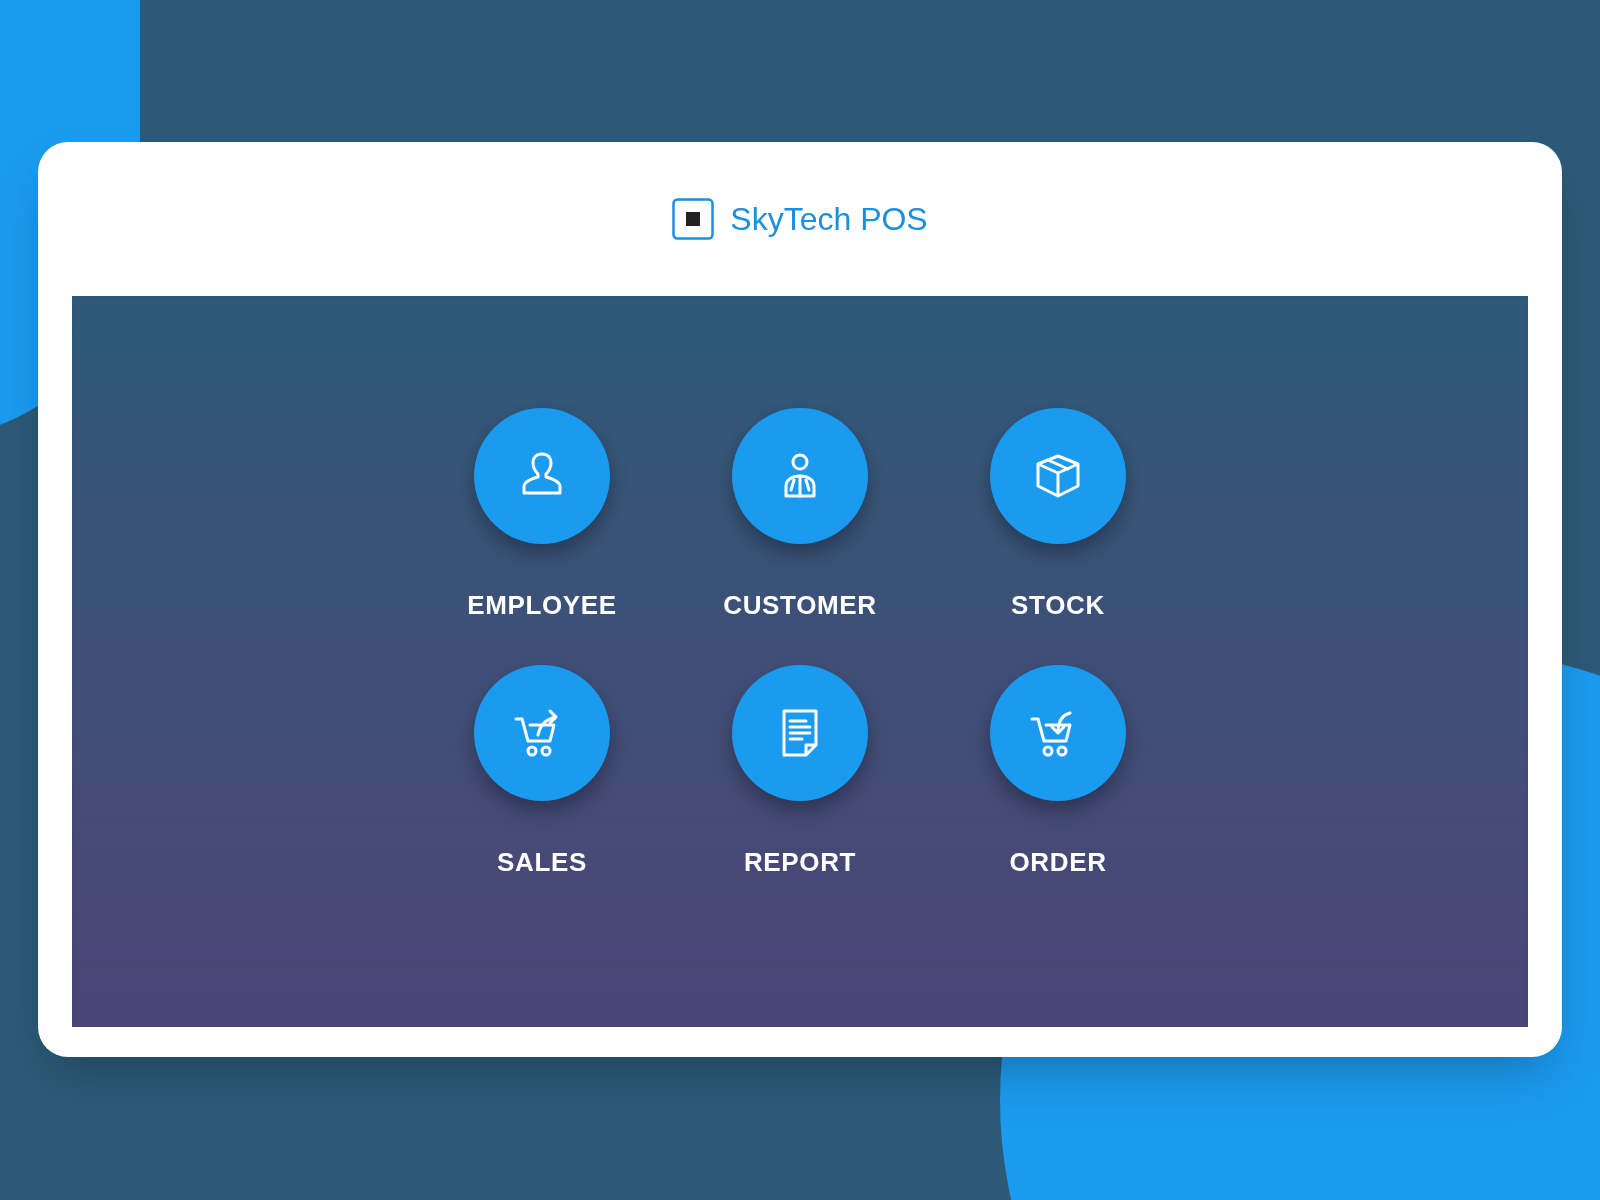 This screenshot has width=1600, height=1200. Describe the element at coordinates (800, 605) in the screenshot. I see `menu-label: CUSTOMER` at that location.